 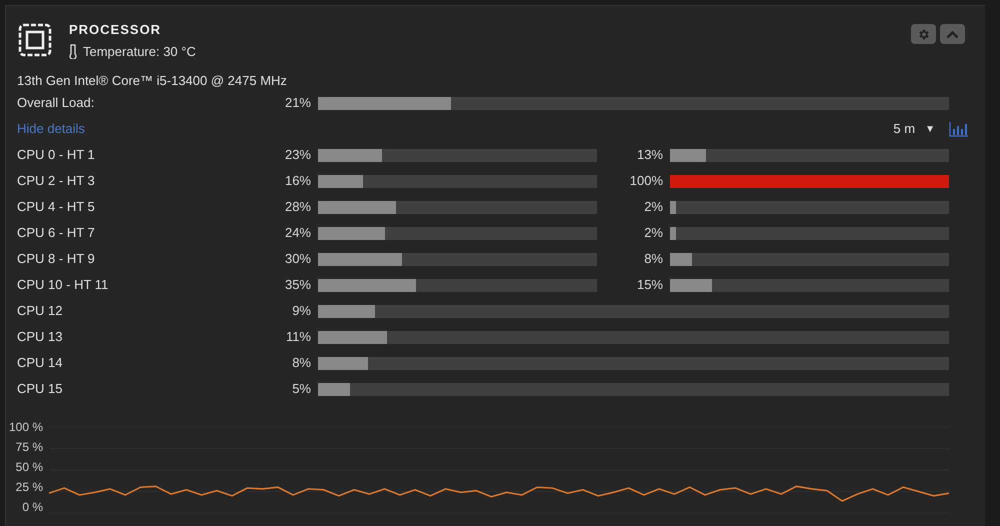 I want to click on time-range-value: 5 m, so click(x=904, y=129).